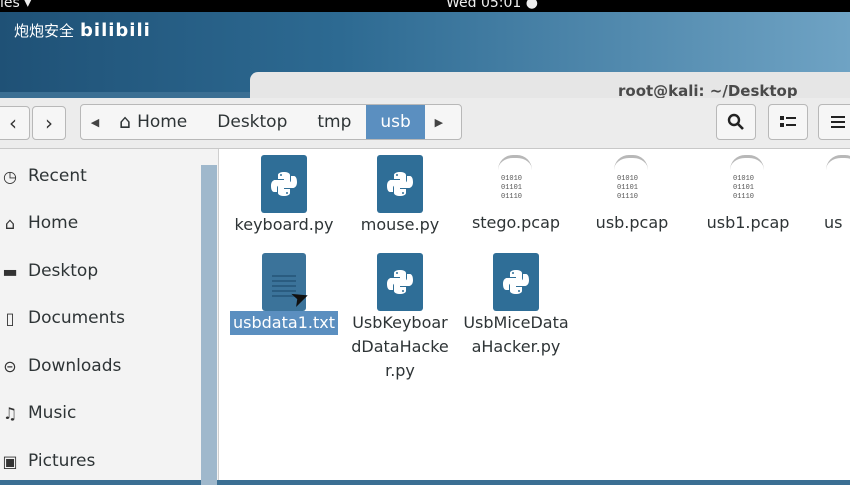  Describe the element at coordinates (284, 294) in the screenshot. I see `file-item-usbdata1-txt: usbdata1.txt` at that location.